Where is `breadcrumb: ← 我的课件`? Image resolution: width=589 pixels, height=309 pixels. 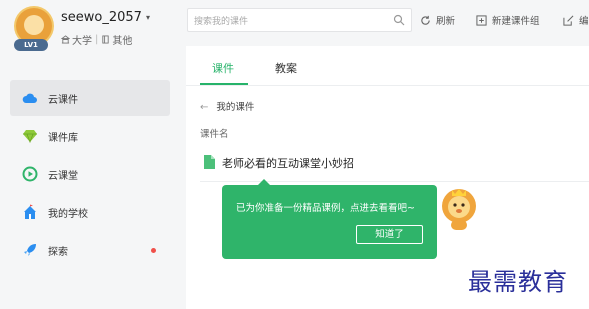 breadcrumb: ← 我的课件 is located at coordinates (227, 106).